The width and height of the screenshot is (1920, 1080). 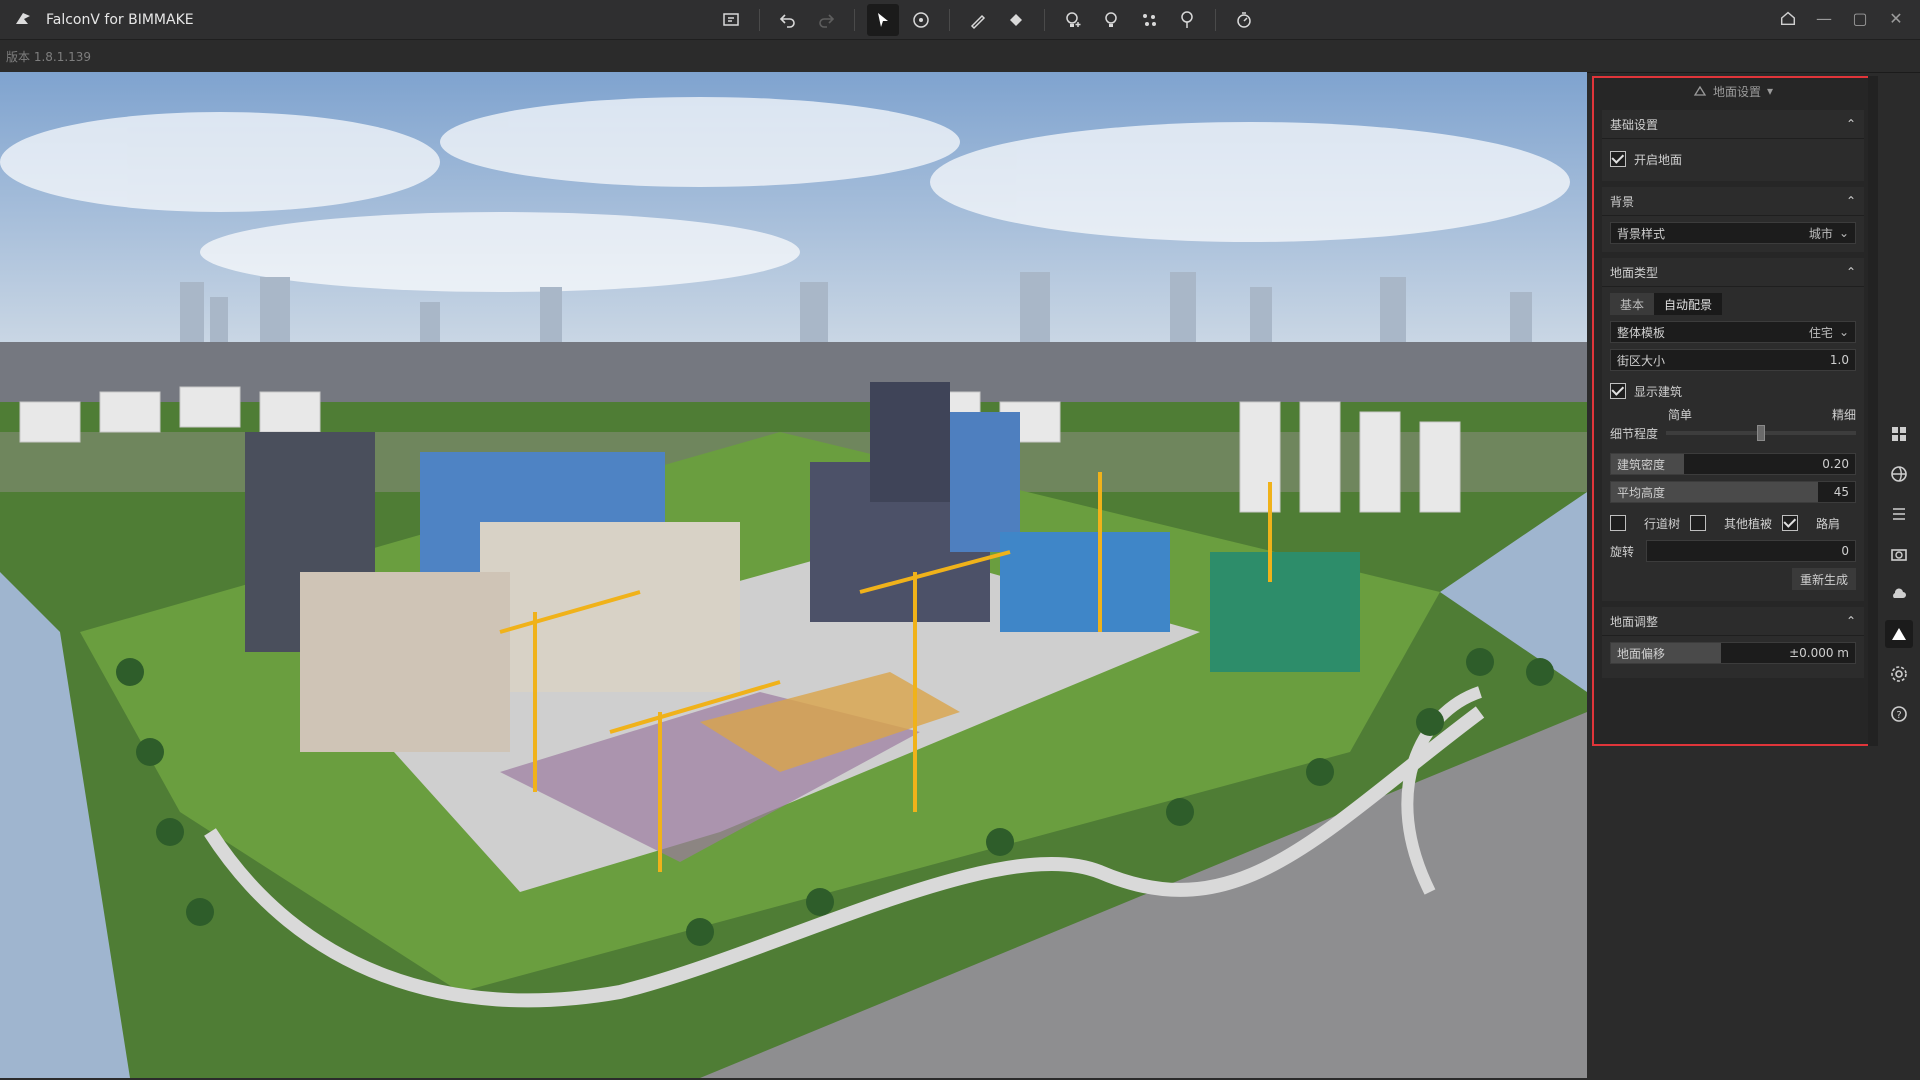 I want to click on density-label: 建筑密度, so click(x=1641, y=464).